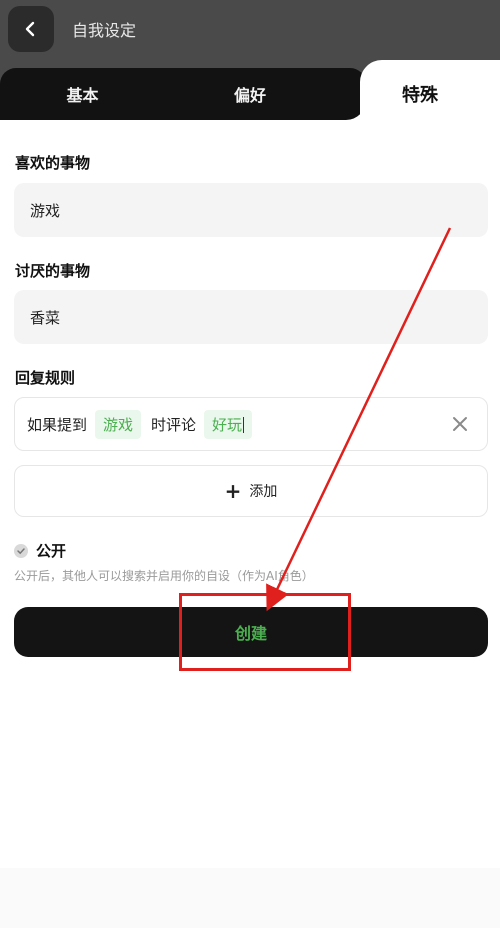 Image resolution: width=500 pixels, height=928 pixels. I want to click on reply-rule-row: 如果提到 游戏 时评论 好玩, so click(251, 424).